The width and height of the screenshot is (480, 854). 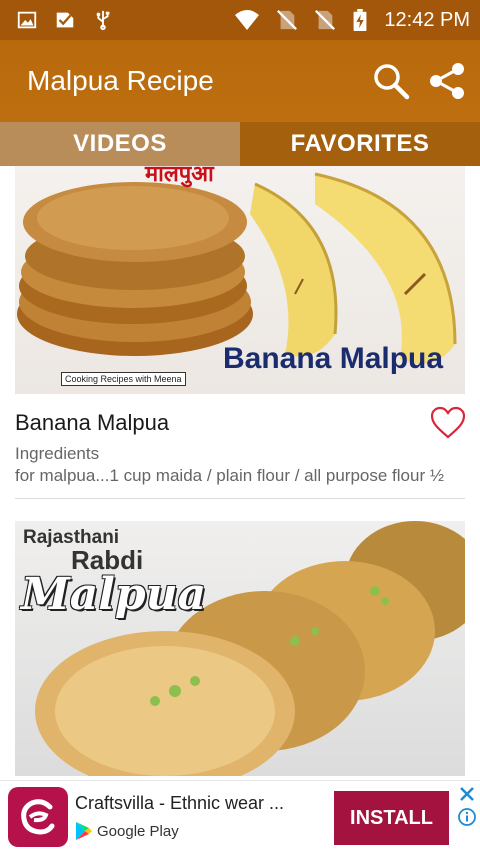 What do you see at coordinates (120, 80) in the screenshot?
I see `app-title: Malpua Recipe` at bounding box center [120, 80].